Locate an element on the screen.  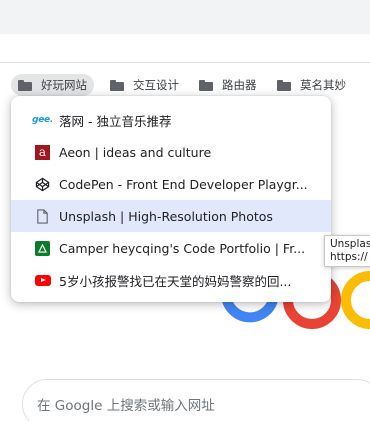
bookmark-item-label: Aeon | ideas and culture is located at coordinates (135, 152).